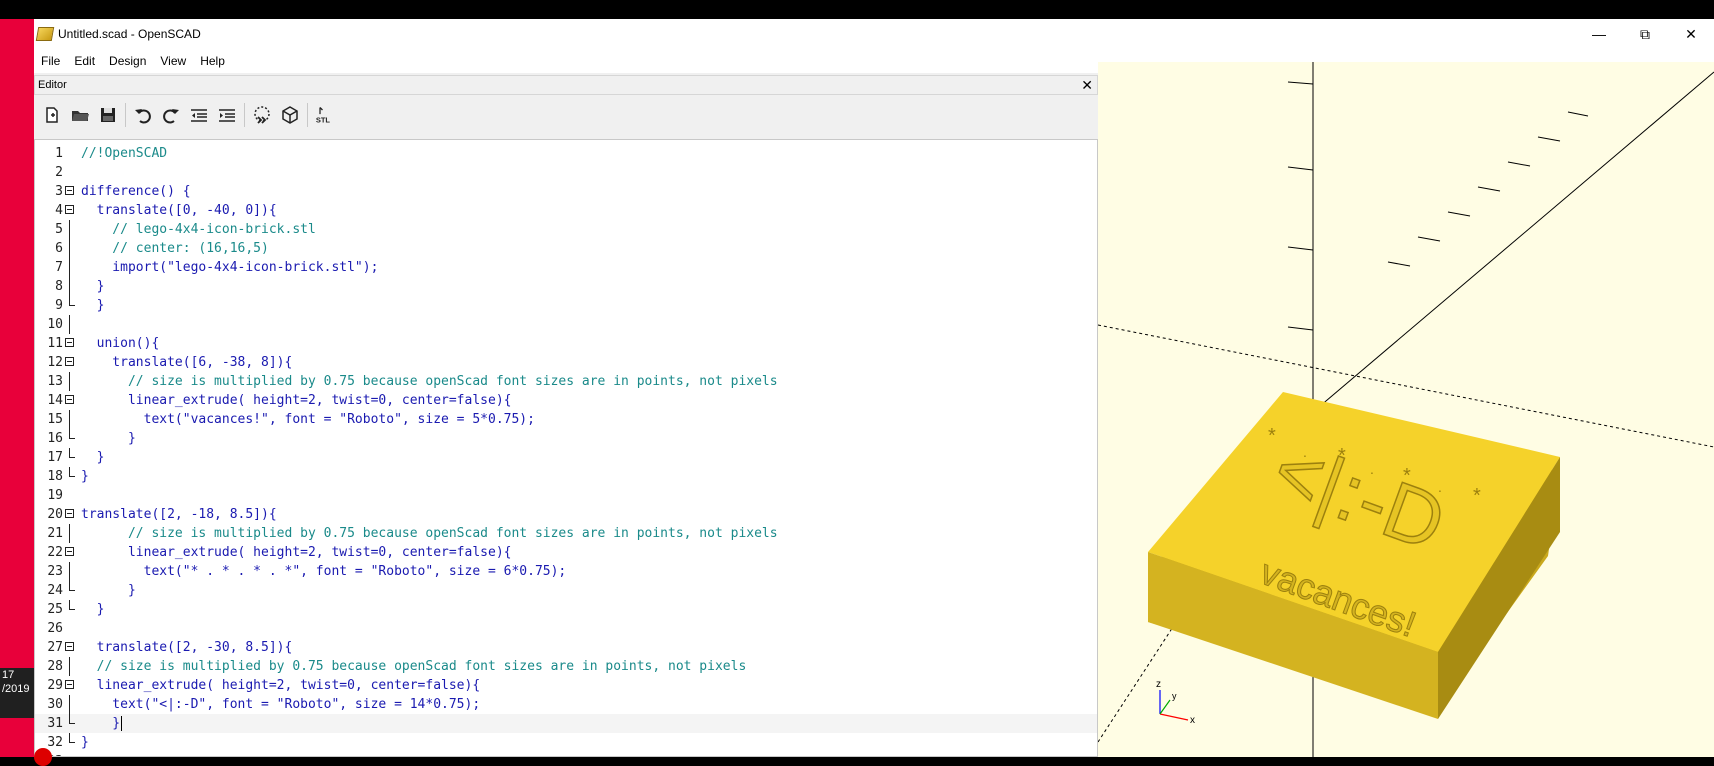 The height and width of the screenshot is (766, 1714). I want to click on menu-view: View, so click(173, 61).